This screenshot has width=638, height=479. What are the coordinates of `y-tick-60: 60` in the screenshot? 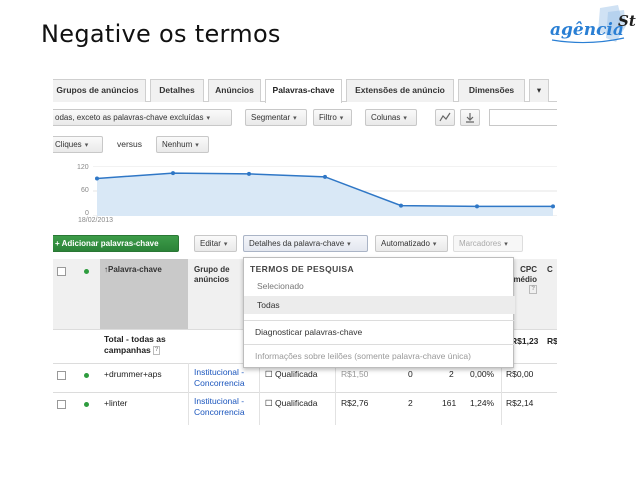 It's located at (85, 190).